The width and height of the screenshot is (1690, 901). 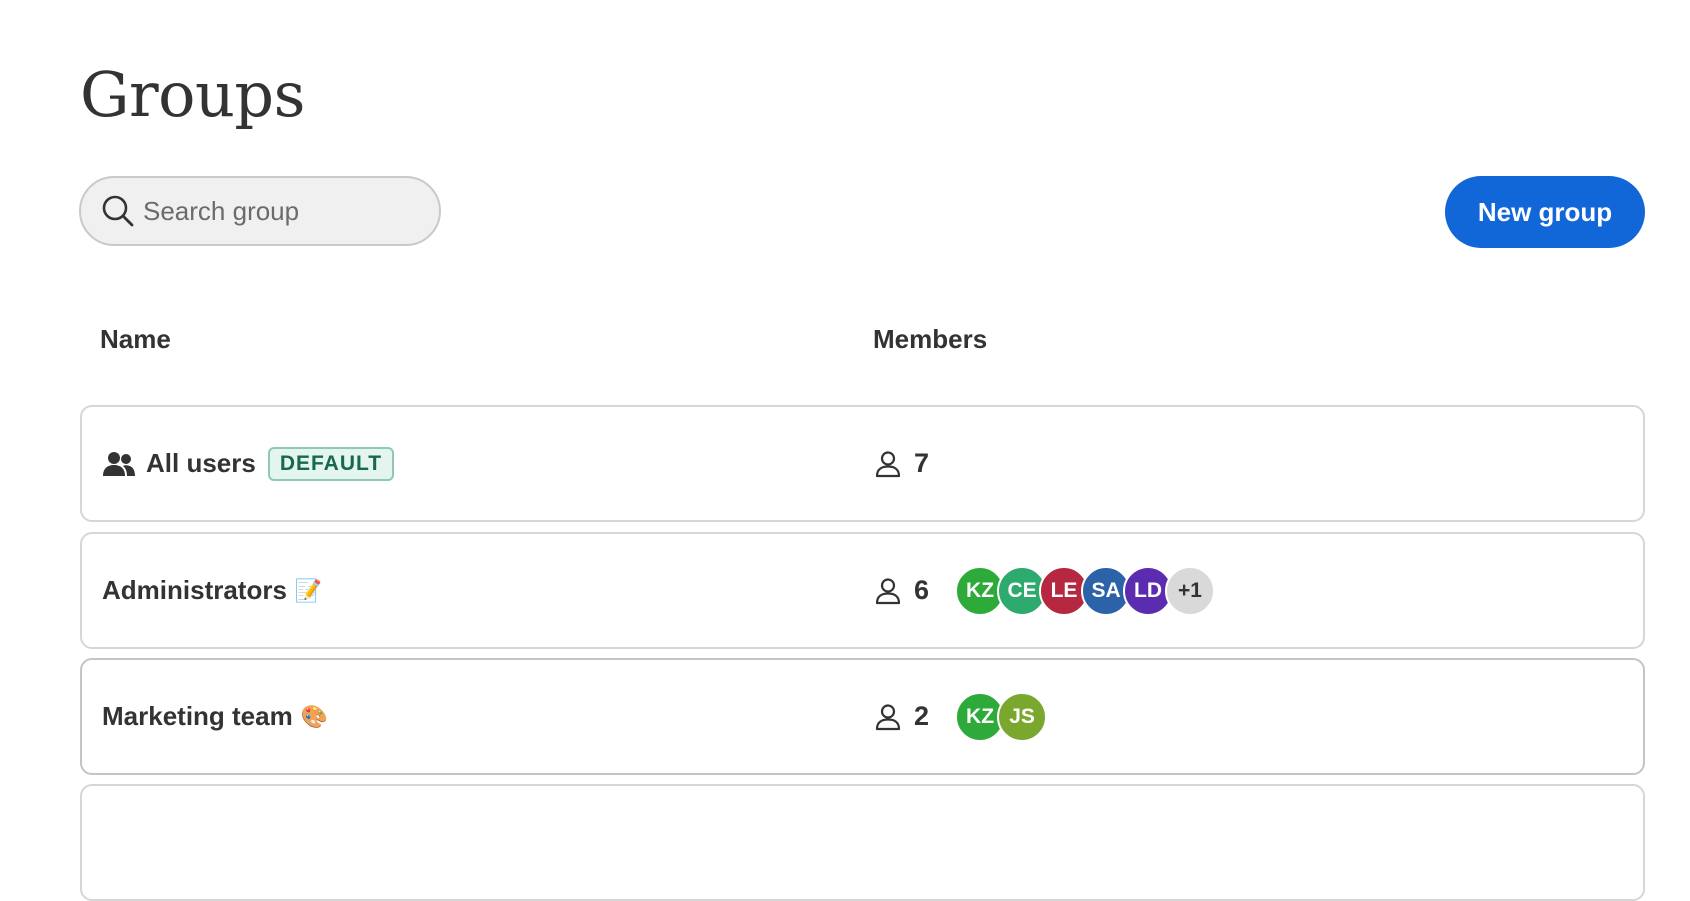 What do you see at coordinates (1085, 590) in the screenshot?
I see `avatar-stack: KZ CE LE SA LD +1` at bounding box center [1085, 590].